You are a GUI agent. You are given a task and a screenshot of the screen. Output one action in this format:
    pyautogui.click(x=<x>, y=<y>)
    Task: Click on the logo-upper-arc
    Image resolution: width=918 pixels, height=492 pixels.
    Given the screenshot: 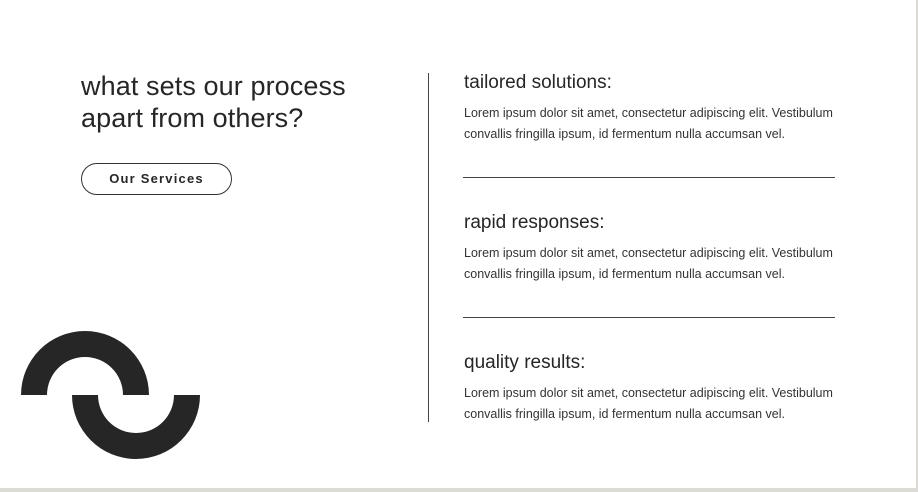 What is the action you would take?
    pyautogui.click(x=85, y=363)
    